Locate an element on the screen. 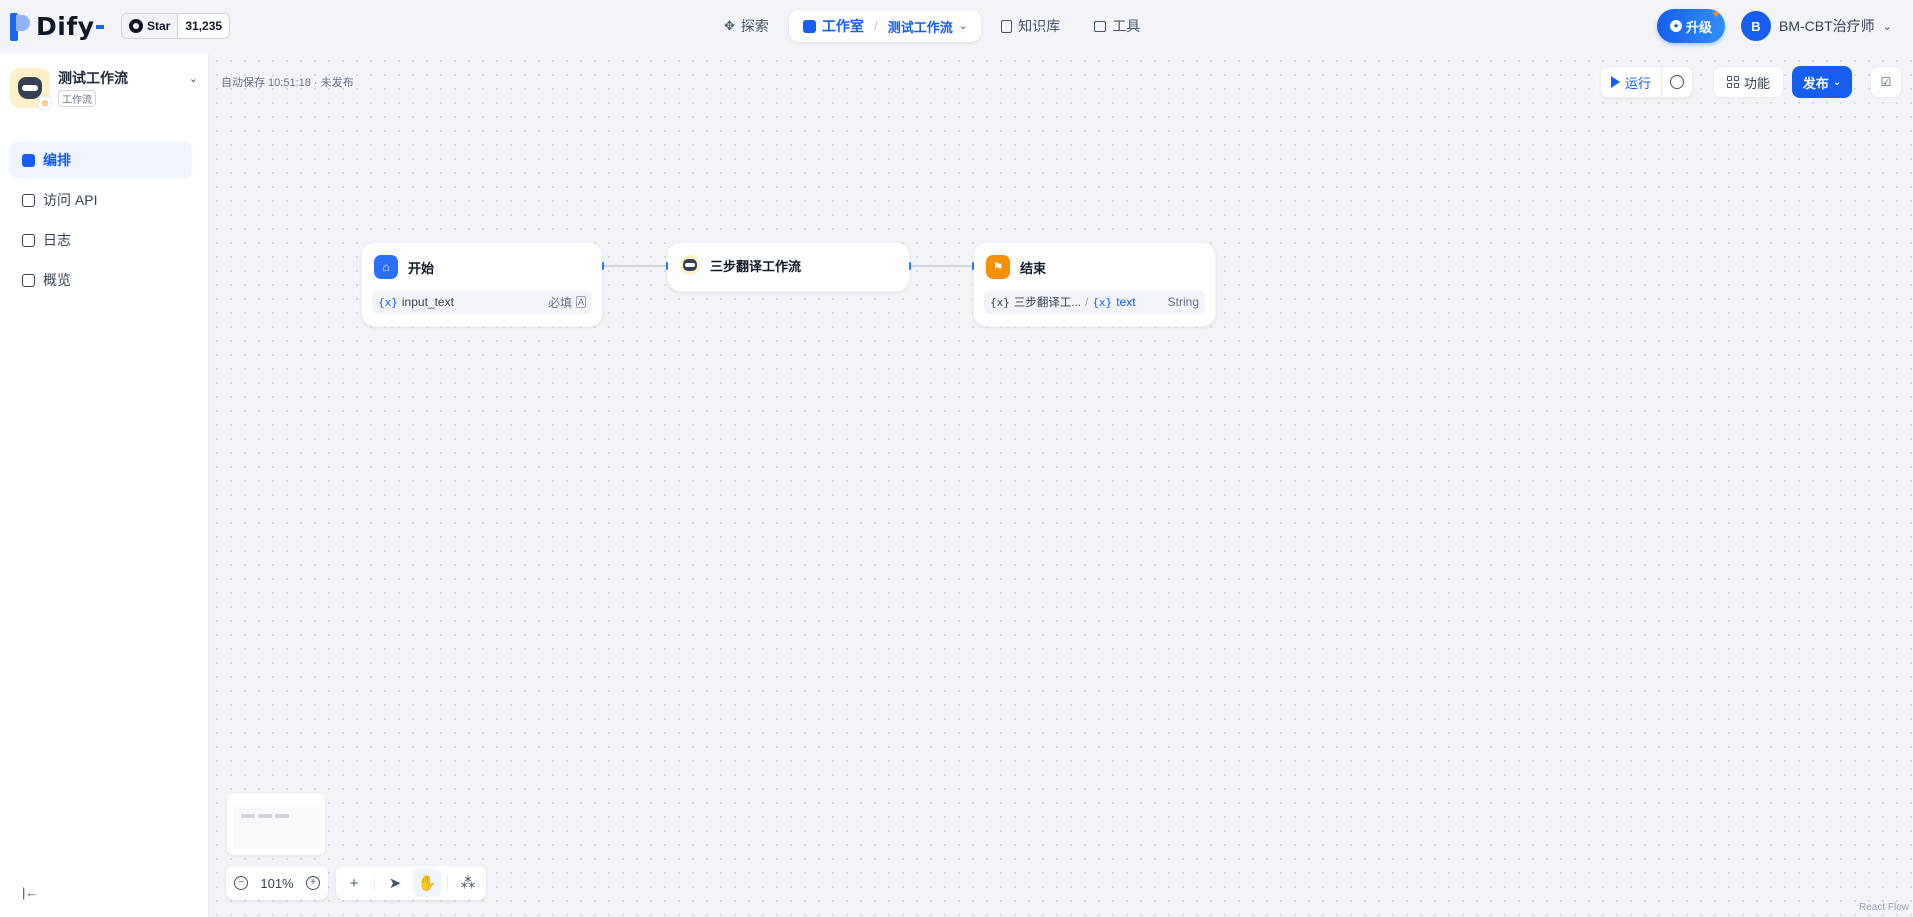 The width and height of the screenshot is (1913, 917). node-title: 结束 is located at coordinates (1033, 268).